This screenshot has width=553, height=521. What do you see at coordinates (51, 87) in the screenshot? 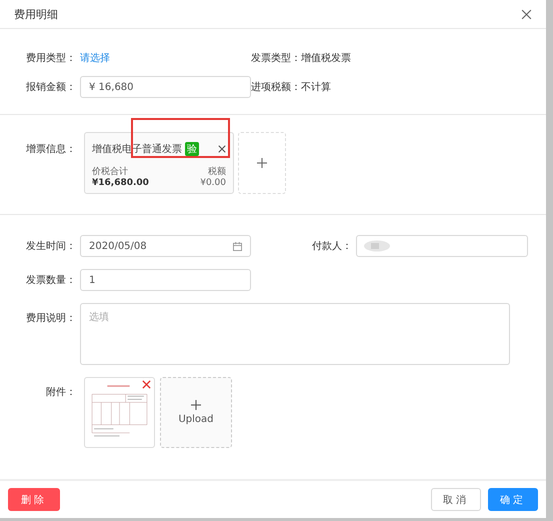
I see `field-label: 报销金额：` at bounding box center [51, 87].